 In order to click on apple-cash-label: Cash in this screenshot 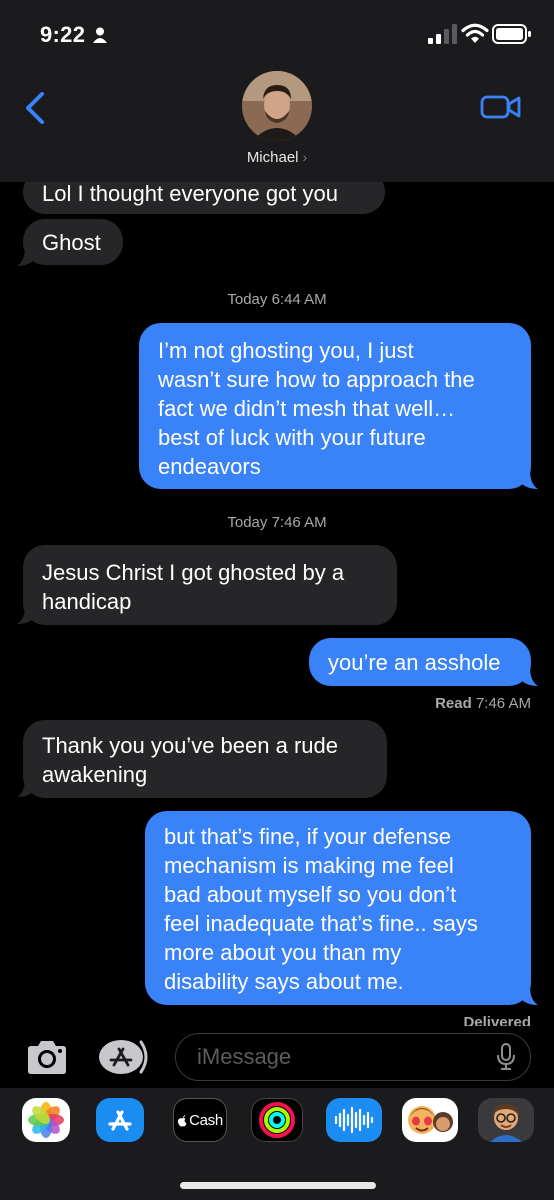, I will do `click(206, 1120)`.